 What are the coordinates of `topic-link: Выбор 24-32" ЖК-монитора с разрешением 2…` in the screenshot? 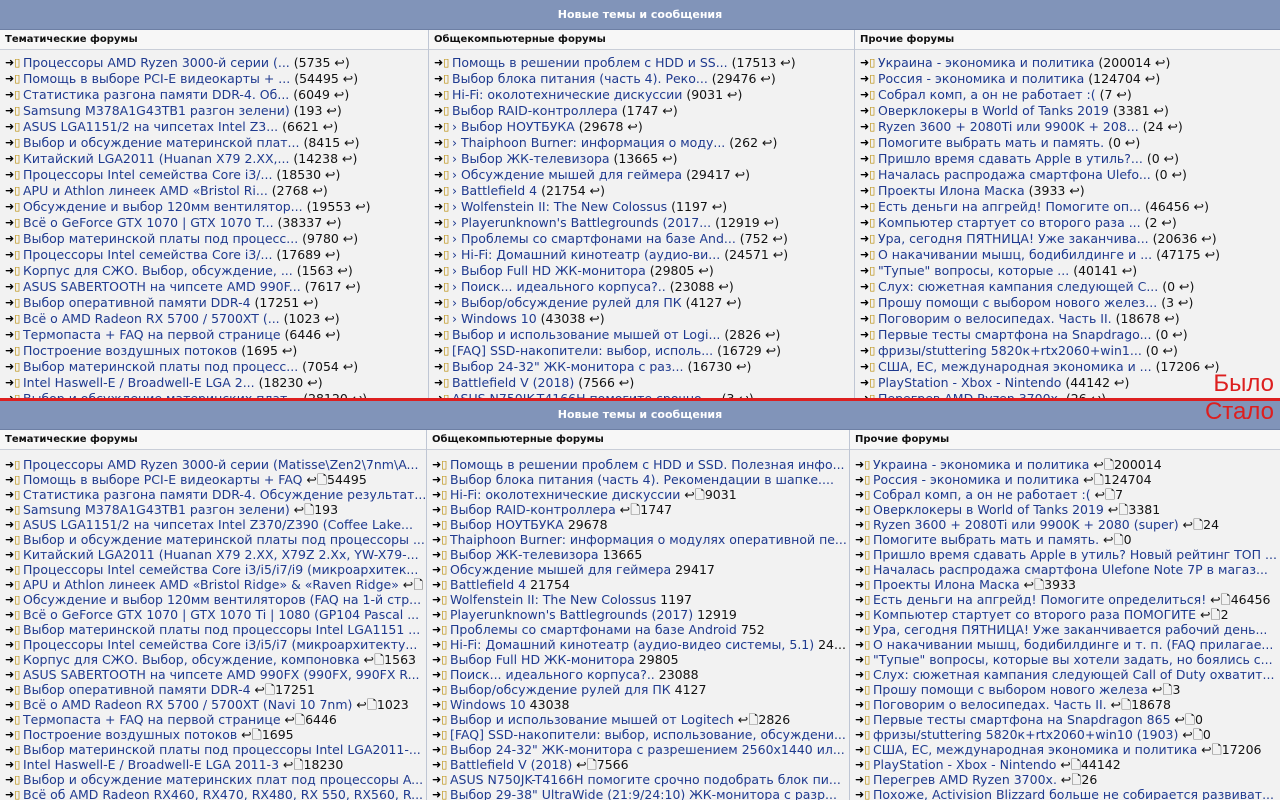 It's located at (647, 749).